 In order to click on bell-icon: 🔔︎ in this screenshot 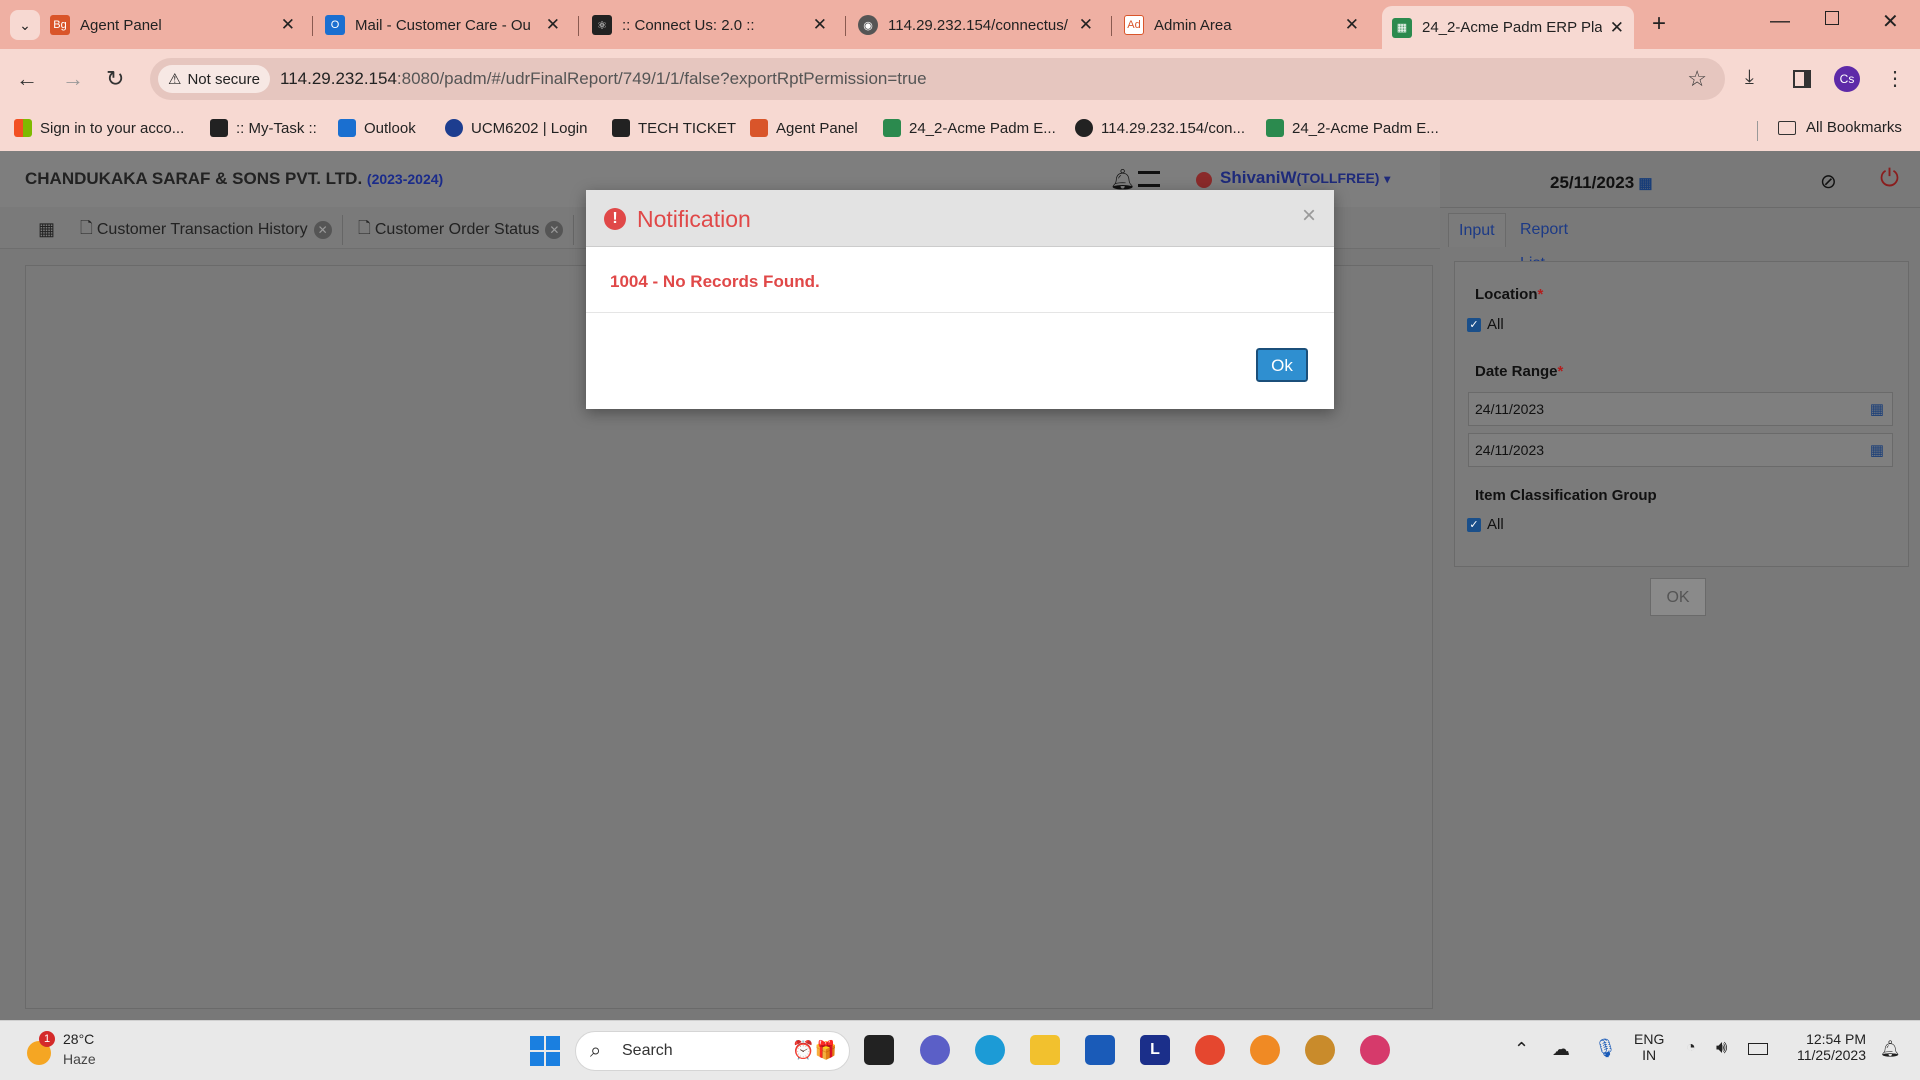, I will do `click(1122, 179)`.